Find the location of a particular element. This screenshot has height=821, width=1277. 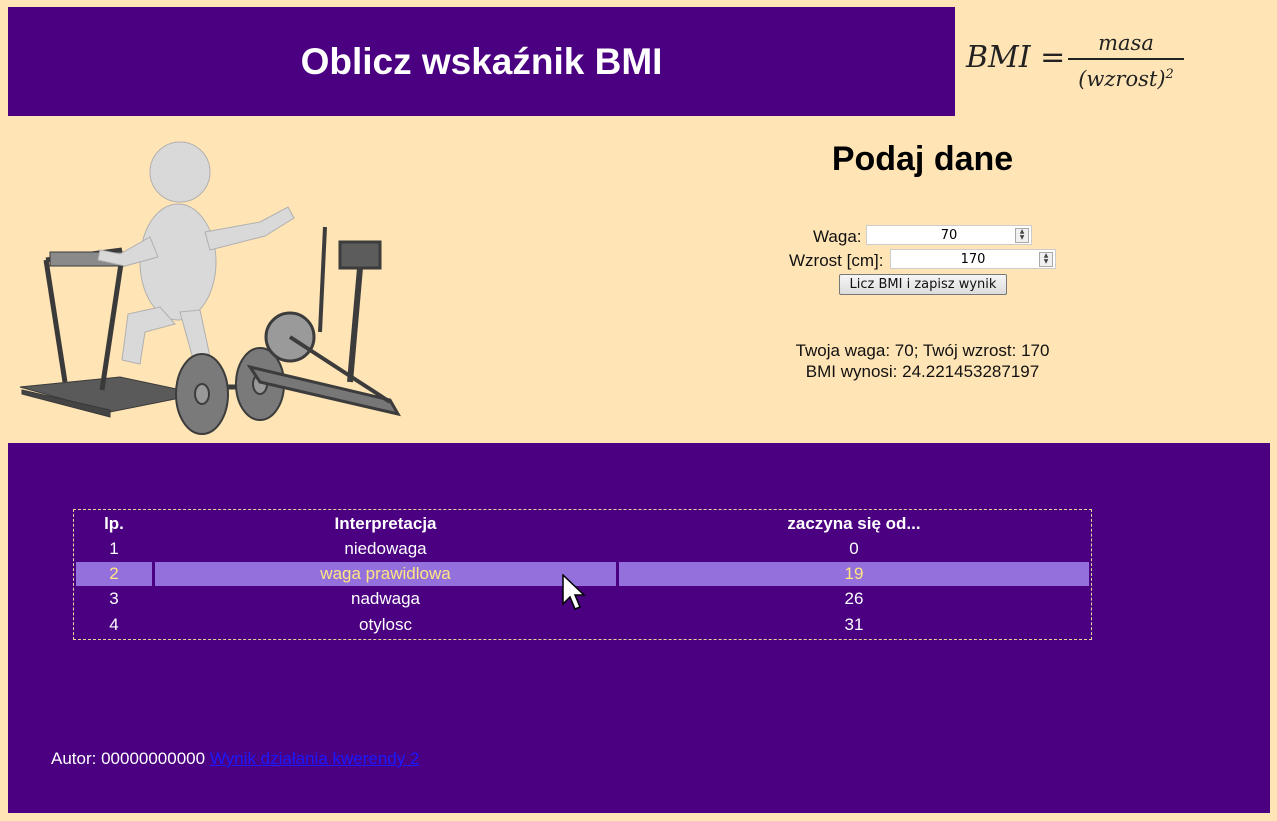

weight-label: Waga: is located at coordinates (837, 236).